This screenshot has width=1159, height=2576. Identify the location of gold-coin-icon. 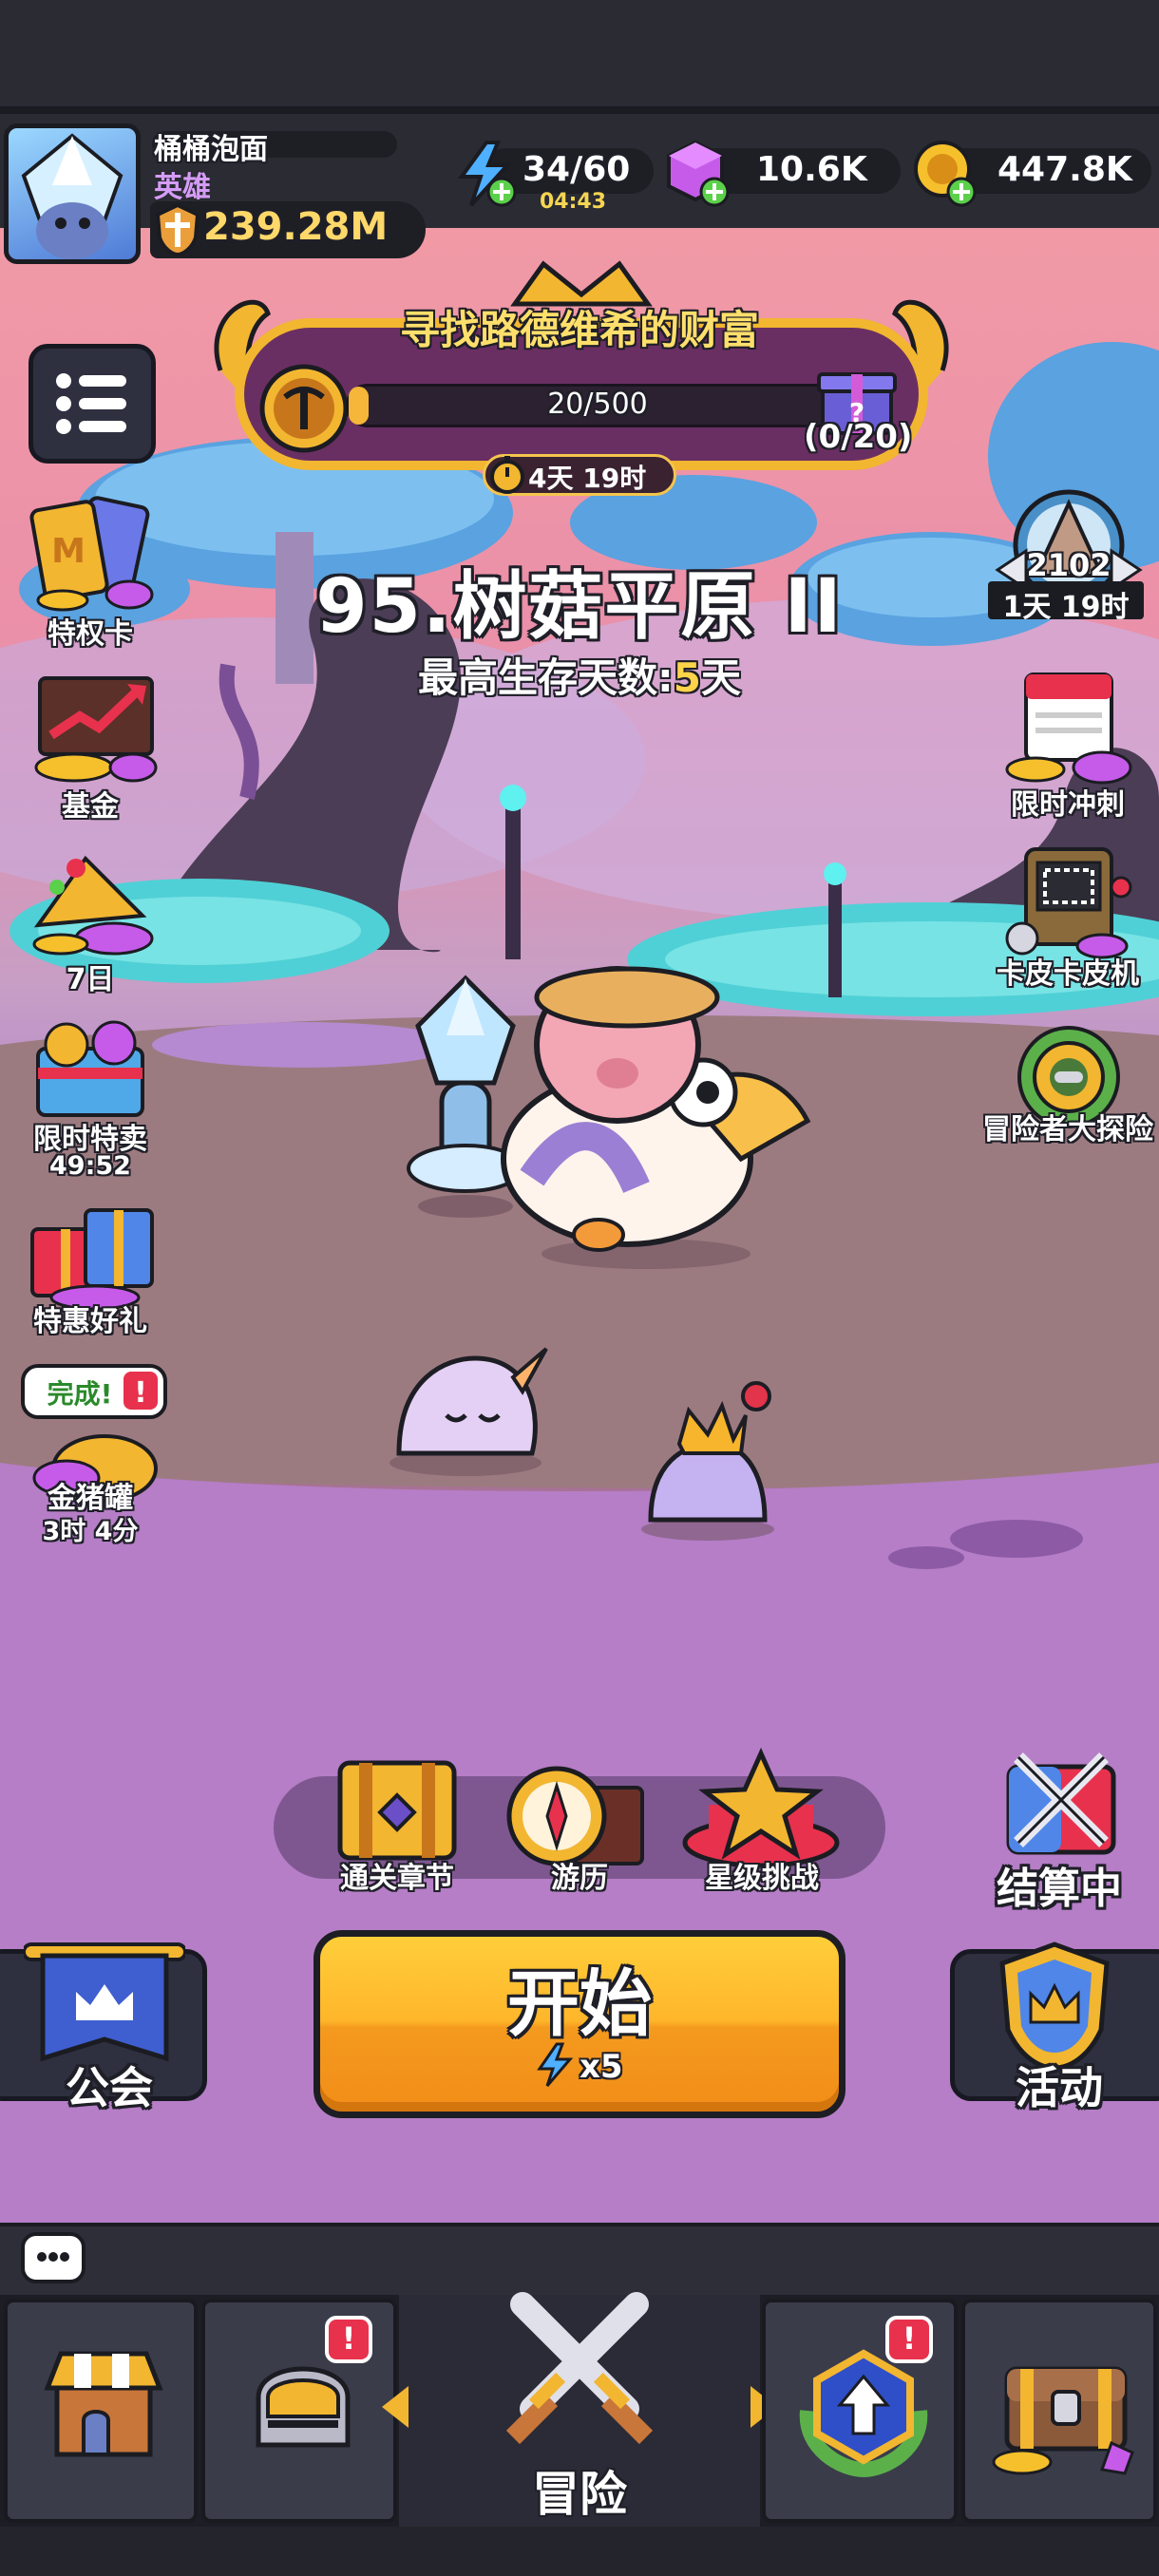
(945, 174).